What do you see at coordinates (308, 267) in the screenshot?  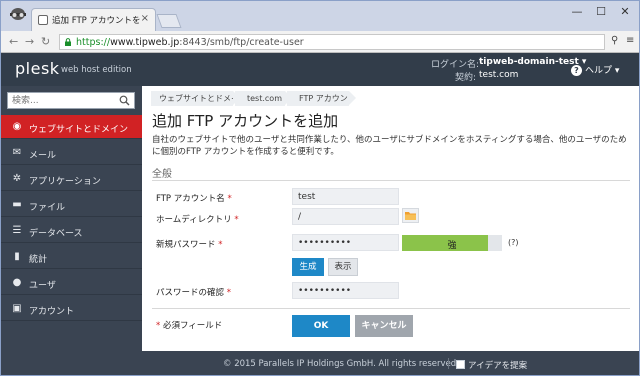 I see `generate-password-button: 生成` at bounding box center [308, 267].